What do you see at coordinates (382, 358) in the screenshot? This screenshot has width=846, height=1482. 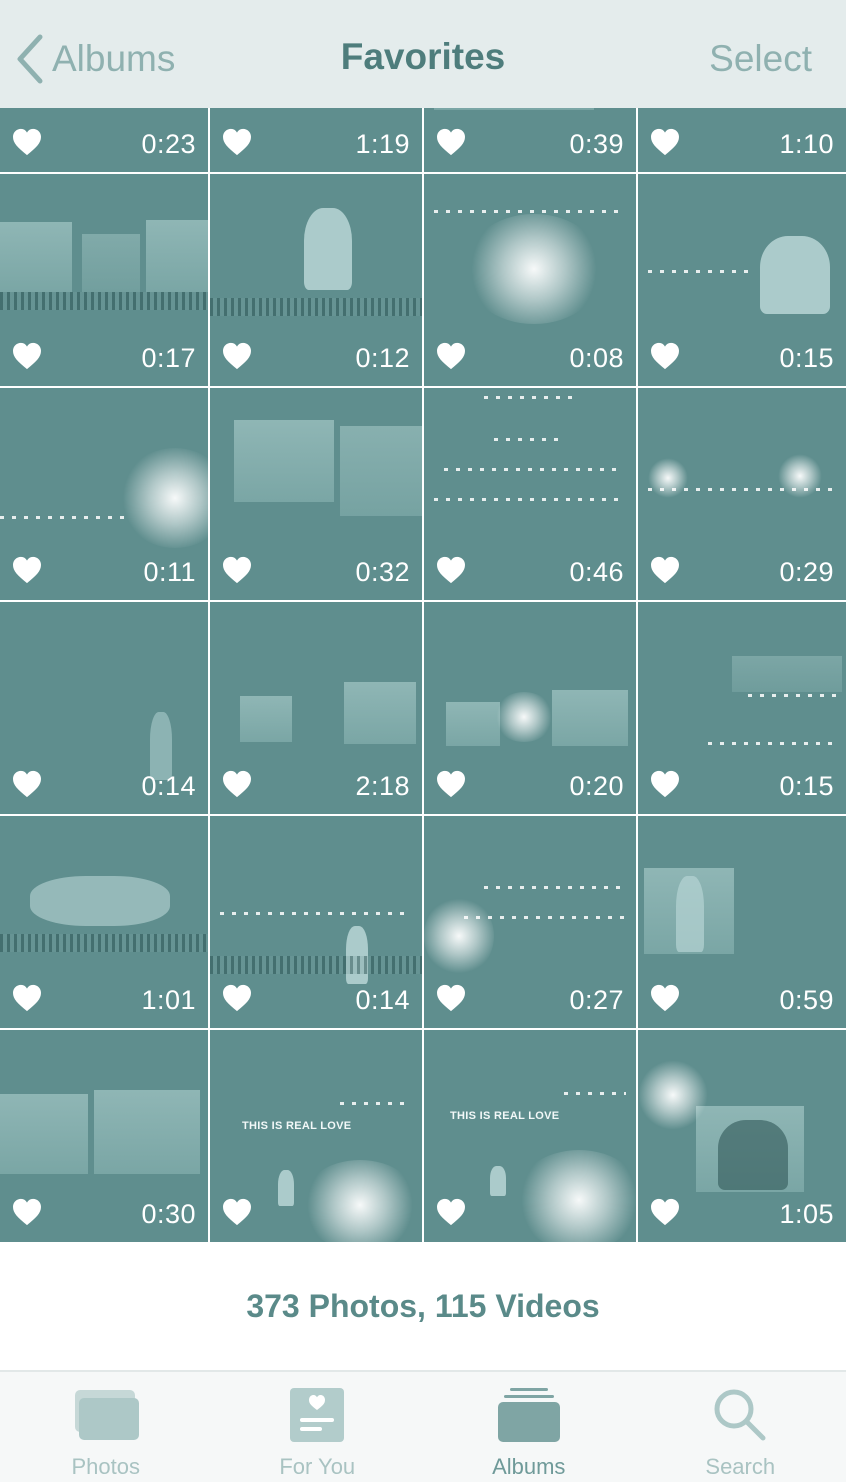 I see `video-duration: 0:12` at bounding box center [382, 358].